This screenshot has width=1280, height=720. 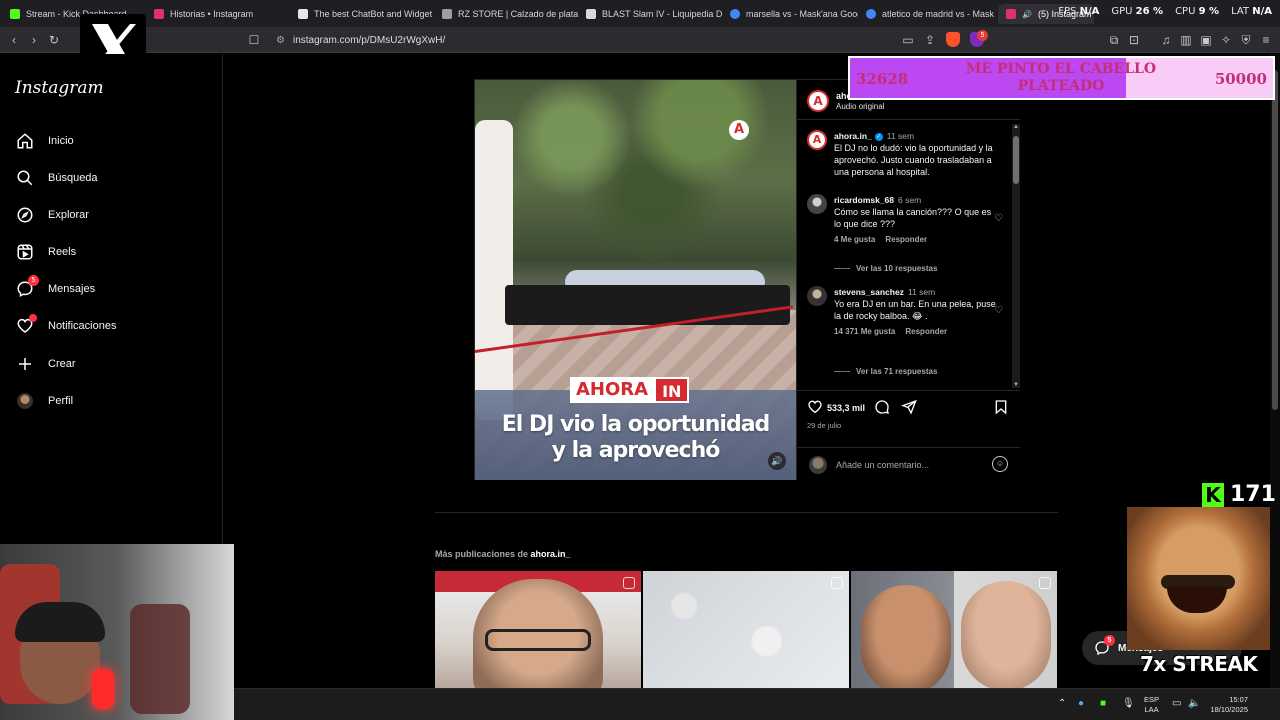 I want to click on share-send-icon, so click(x=909, y=407).